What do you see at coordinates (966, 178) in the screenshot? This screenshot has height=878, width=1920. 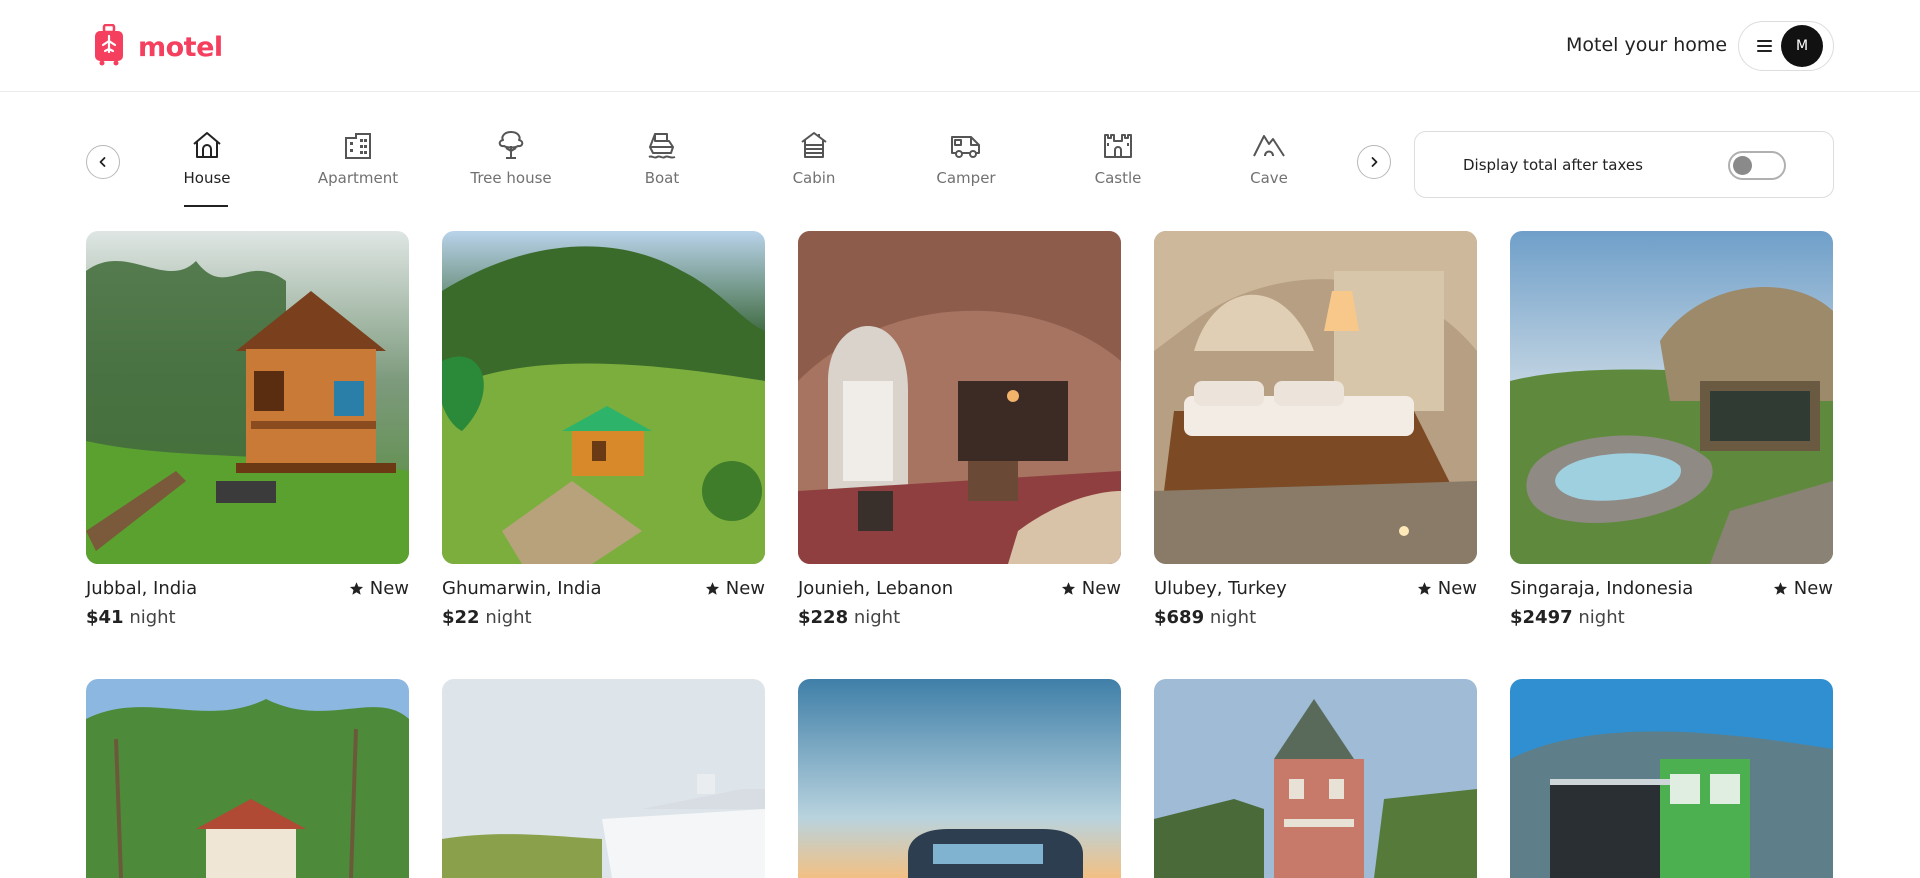 I see `category-label: Camper` at bounding box center [966, 178].